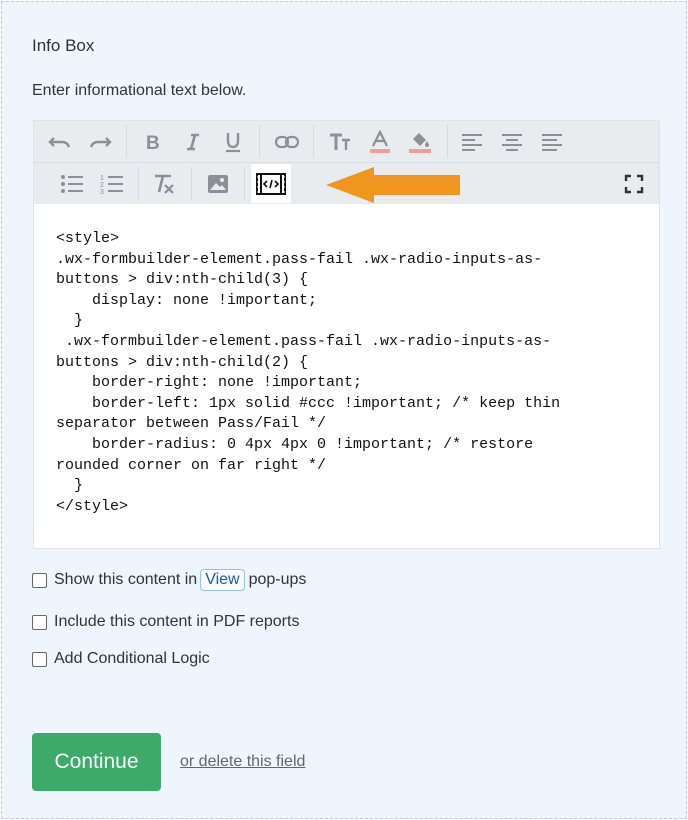  Describe the element at coordinates (242, 762) in the screenshot. I see `delete-field-link: or delete this field` at that location.